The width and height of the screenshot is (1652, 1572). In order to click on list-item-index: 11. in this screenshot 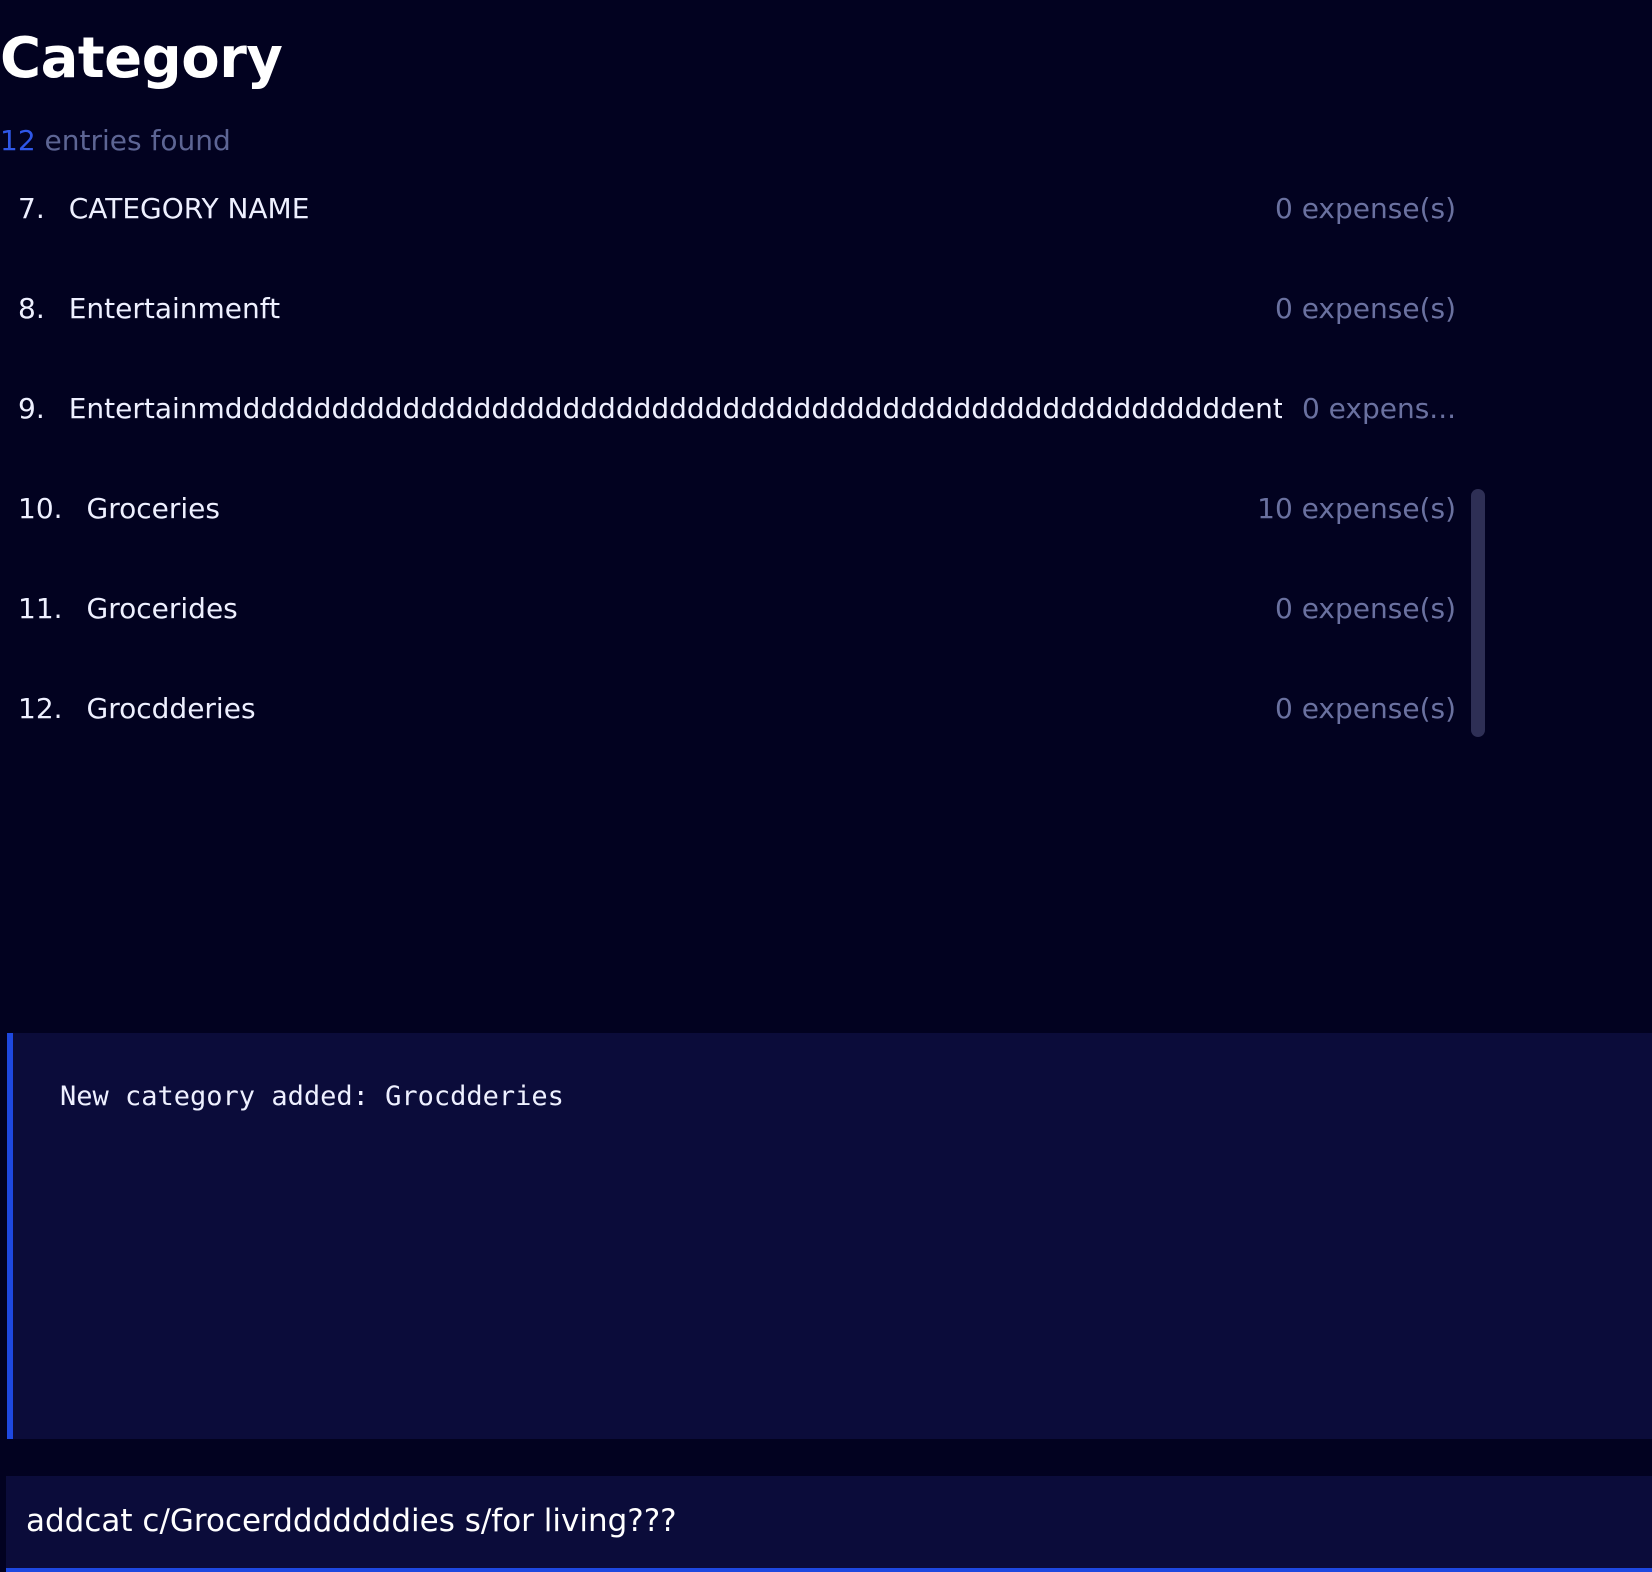, I will do `click(40, 608)`.